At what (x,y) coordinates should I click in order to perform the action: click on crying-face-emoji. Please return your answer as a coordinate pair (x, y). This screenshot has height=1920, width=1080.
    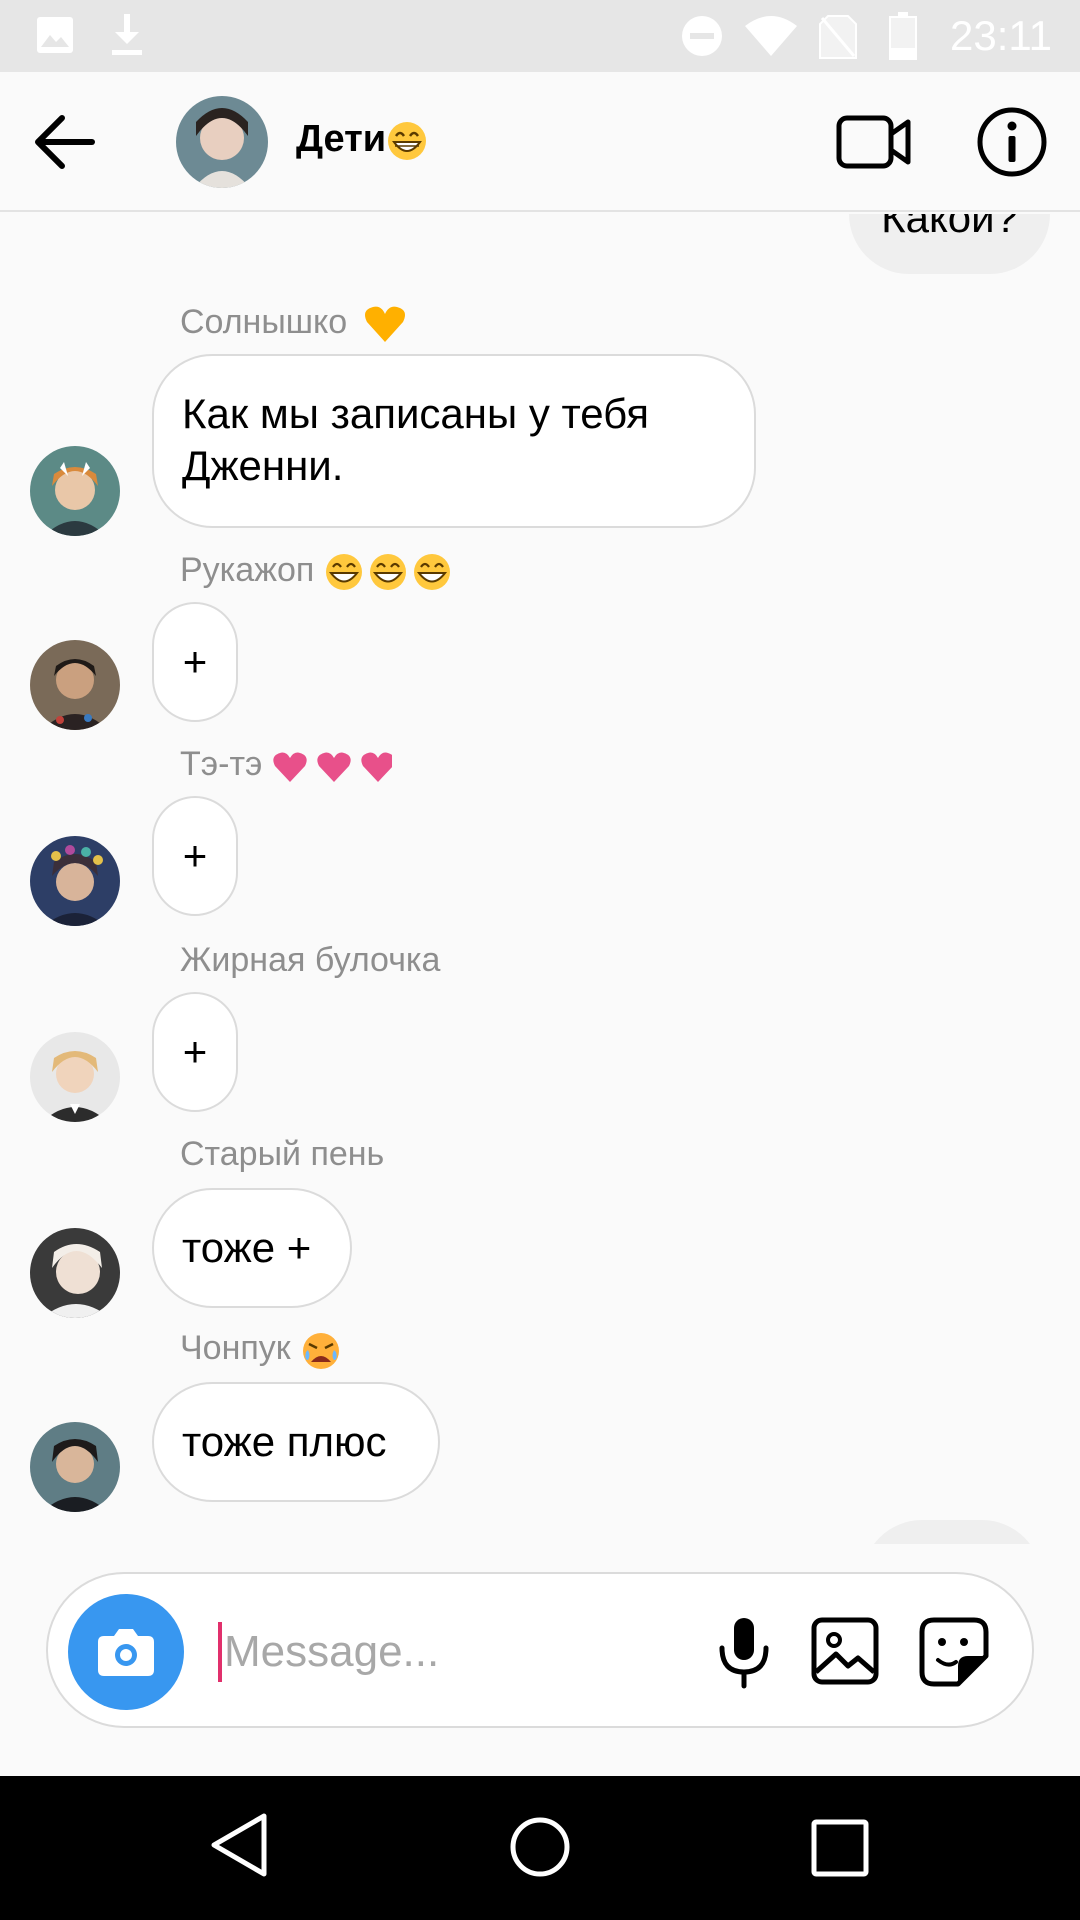
    Looking at the image, I should click on (321, 1351).